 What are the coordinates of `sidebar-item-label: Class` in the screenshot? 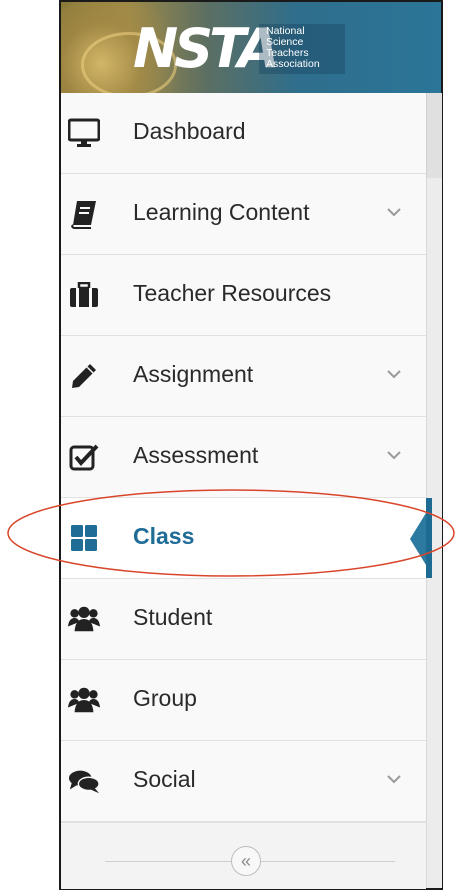 It's located at (164, 536).